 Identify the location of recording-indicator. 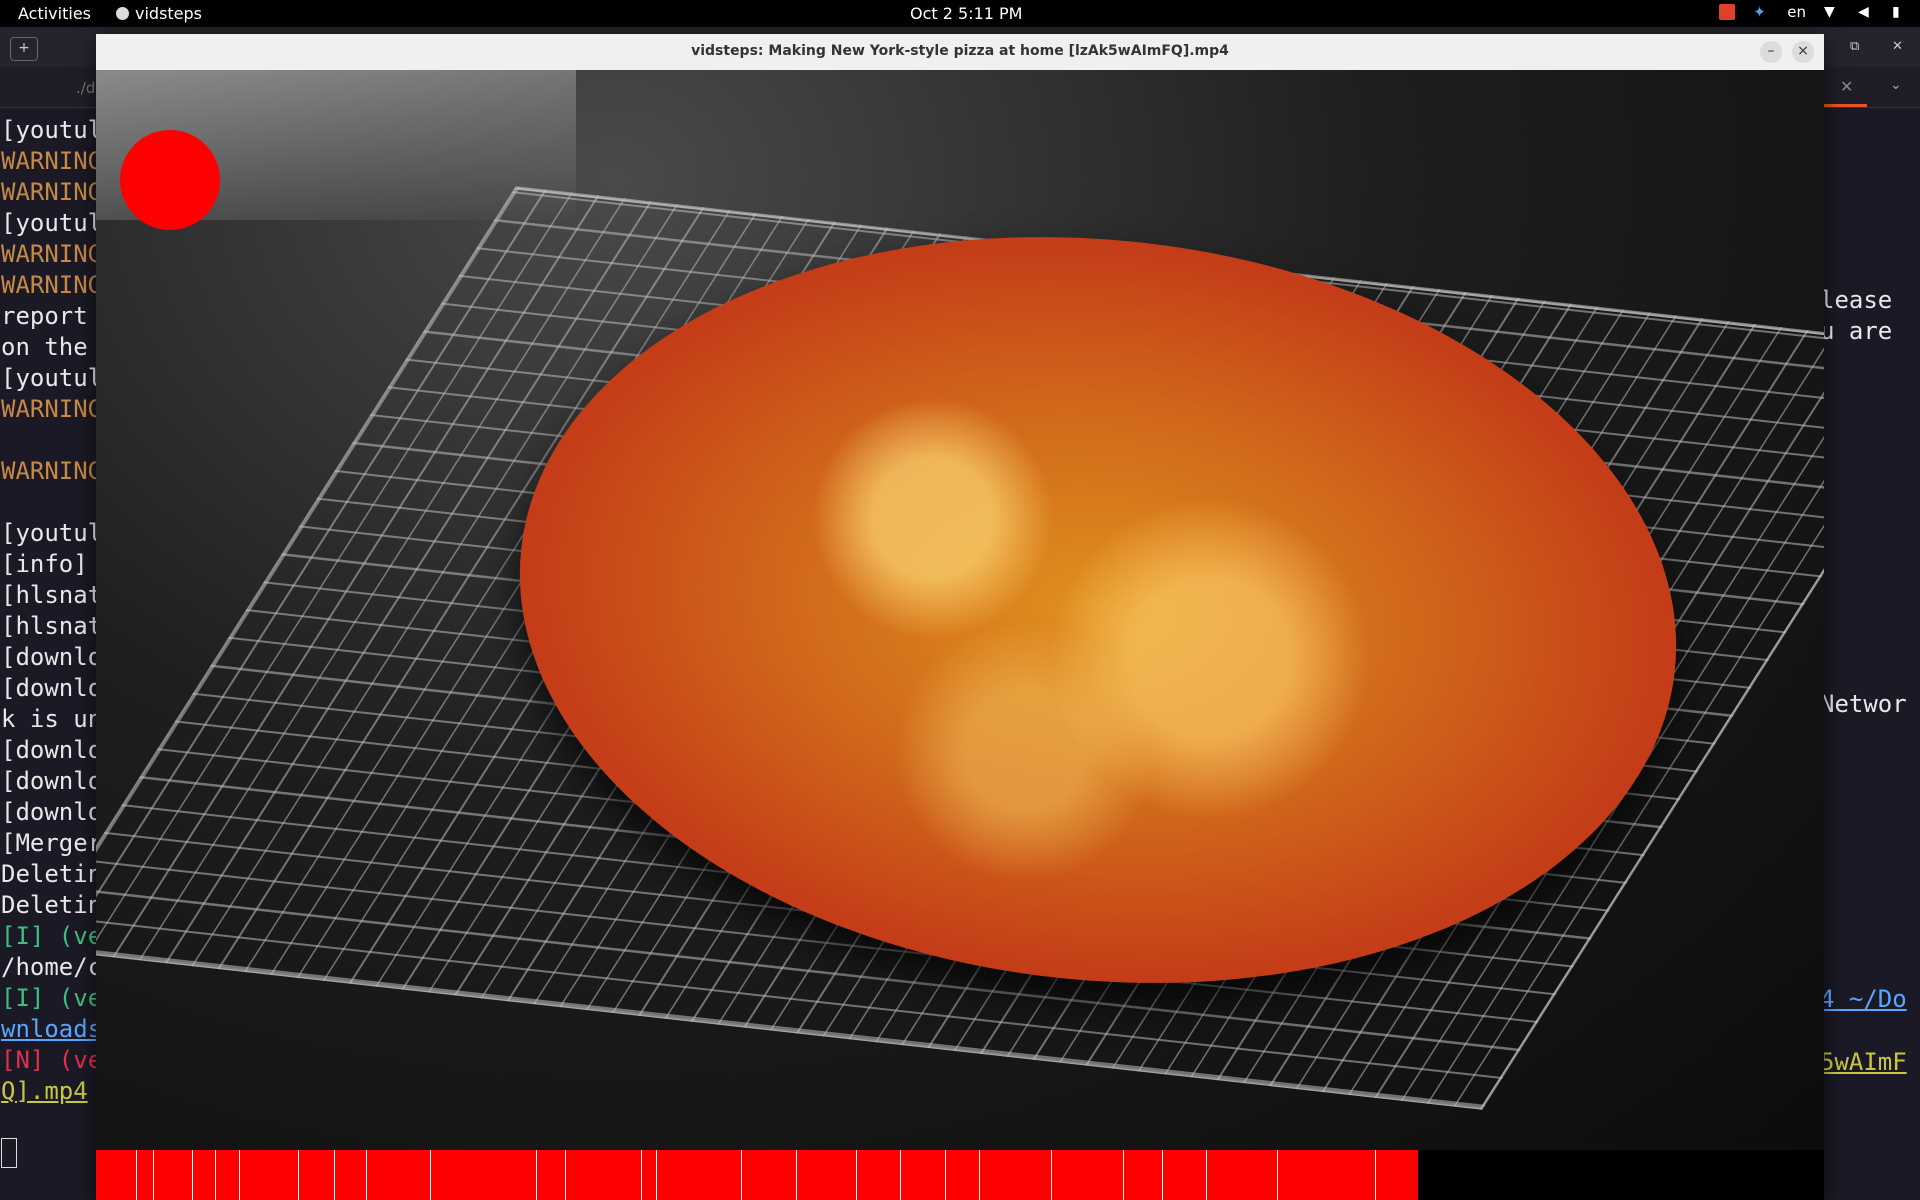
(170, 180).